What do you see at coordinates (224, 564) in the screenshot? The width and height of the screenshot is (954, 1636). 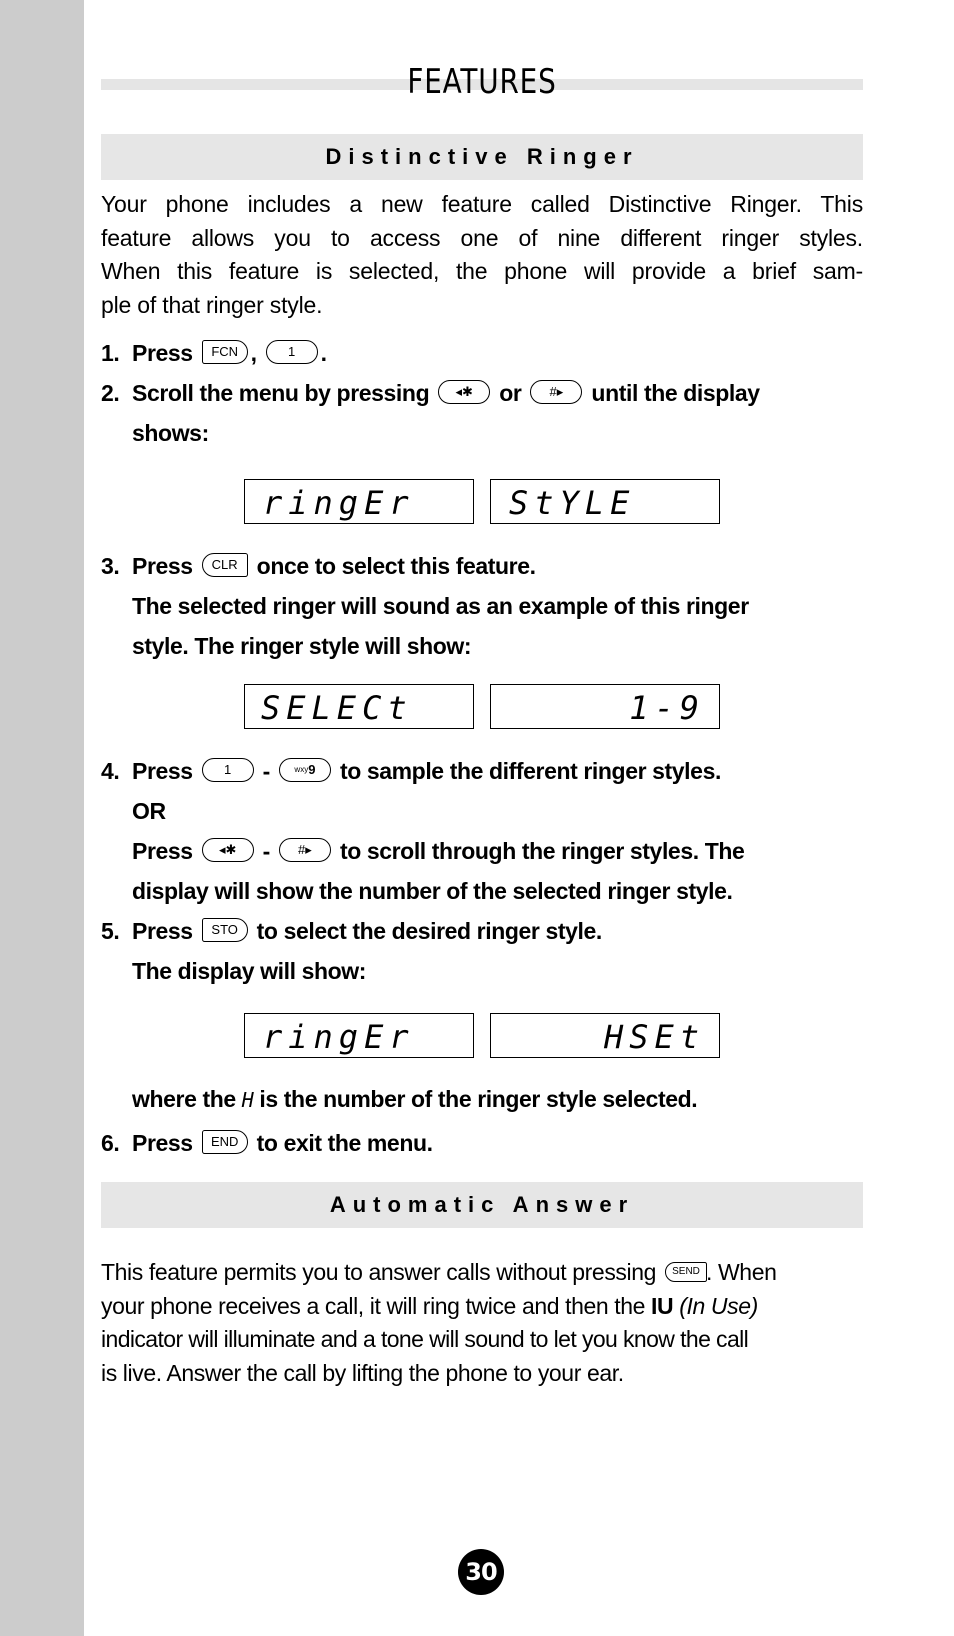 I see `clr-key-icon: CLR` at bounding box center [224, 564].